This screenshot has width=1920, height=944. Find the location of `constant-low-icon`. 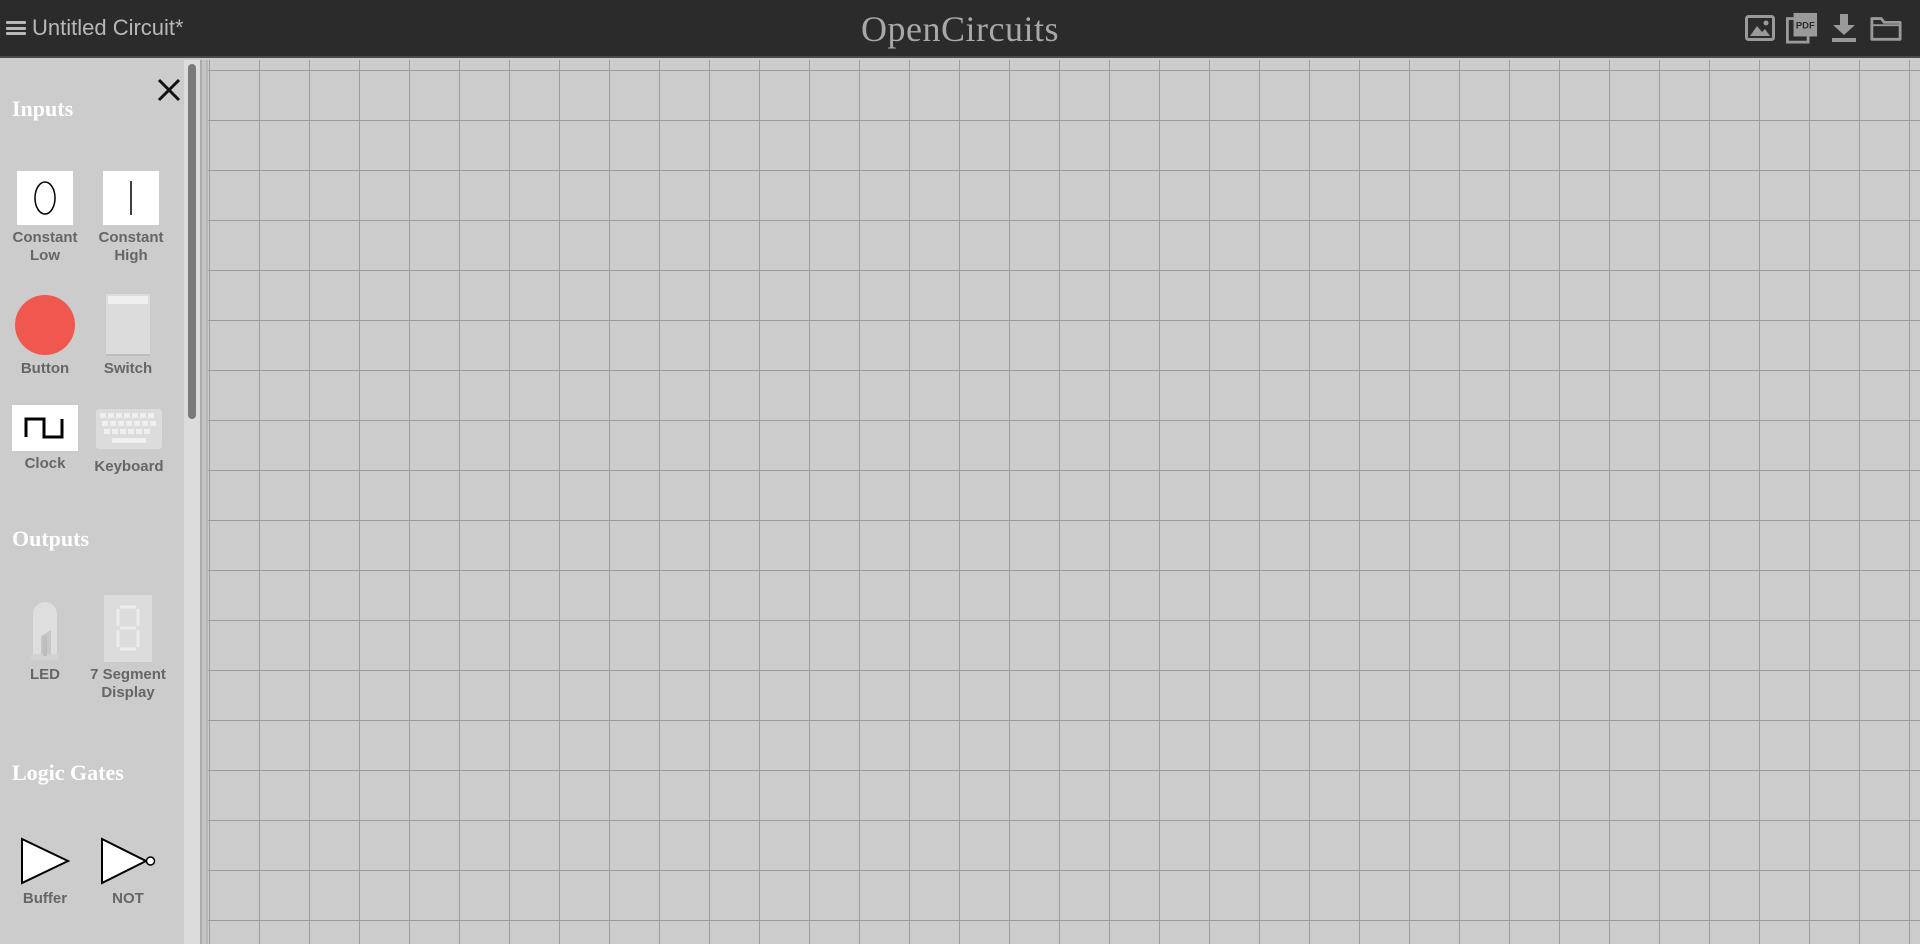

constant-low-icon is located at coordinates (45, 198).